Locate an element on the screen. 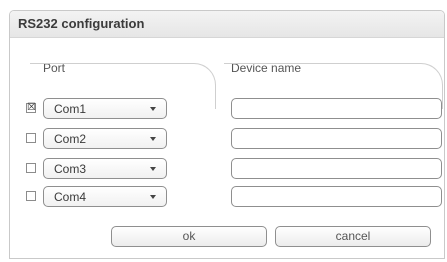 The width and height of the screenshot is (447, 262). port-row: Com4 is located at coordinates (227, 197).